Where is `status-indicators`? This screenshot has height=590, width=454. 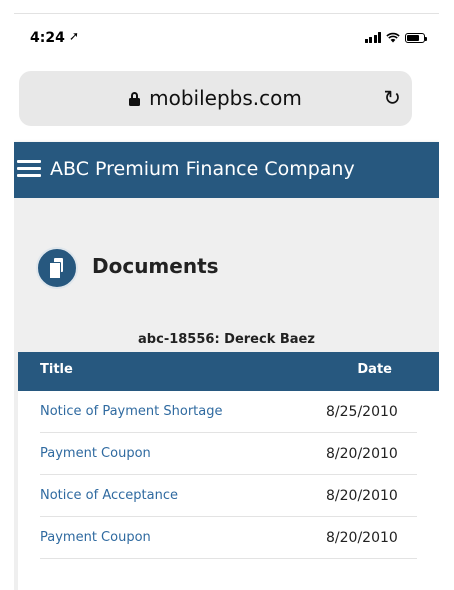
status-indicators is located at coordinates (395, 37).